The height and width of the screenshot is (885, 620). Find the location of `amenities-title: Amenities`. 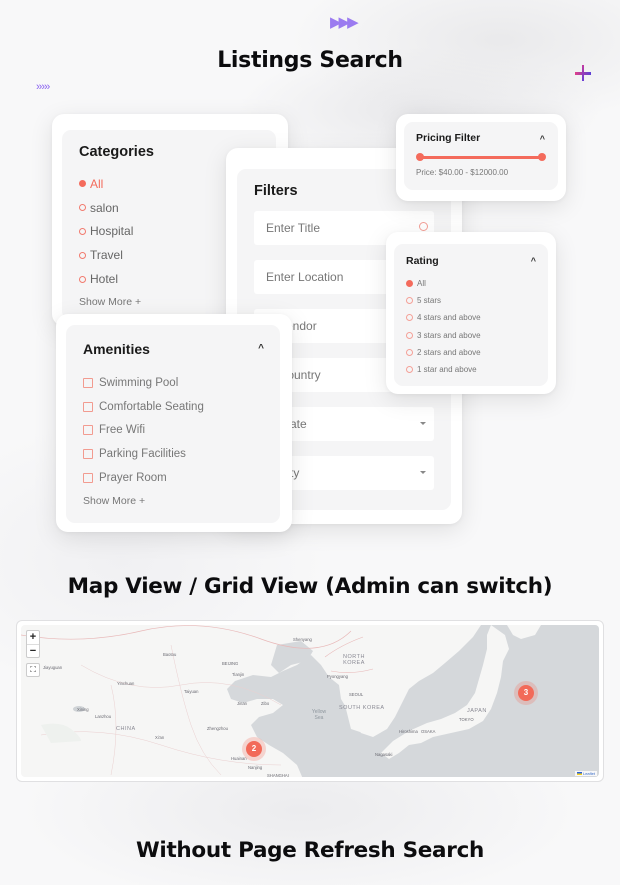

amenities-title: Amenities is located at coordinates (116, 349).